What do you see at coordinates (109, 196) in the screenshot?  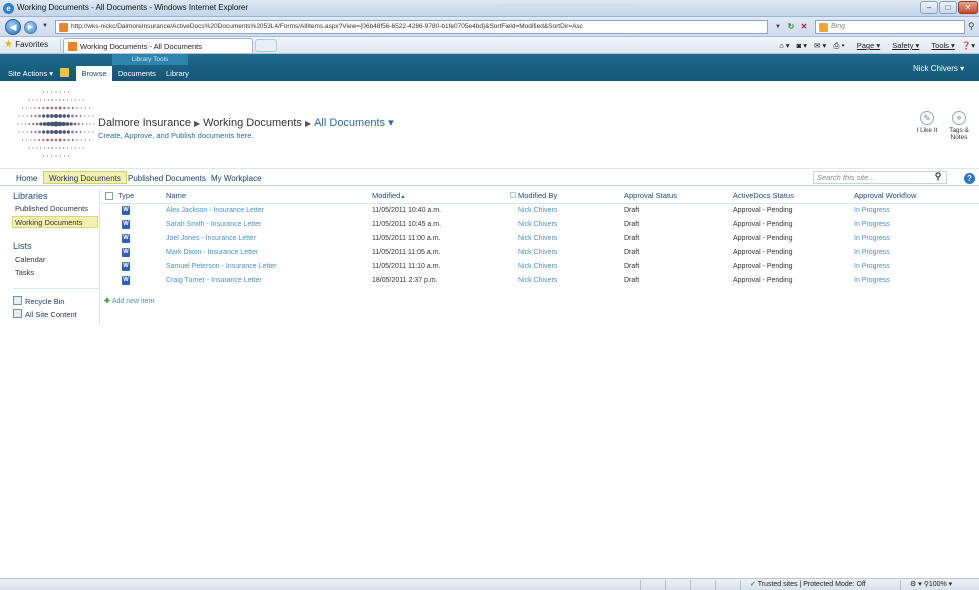 I see `select-all-checkbox` at bounding box center [109, 196].